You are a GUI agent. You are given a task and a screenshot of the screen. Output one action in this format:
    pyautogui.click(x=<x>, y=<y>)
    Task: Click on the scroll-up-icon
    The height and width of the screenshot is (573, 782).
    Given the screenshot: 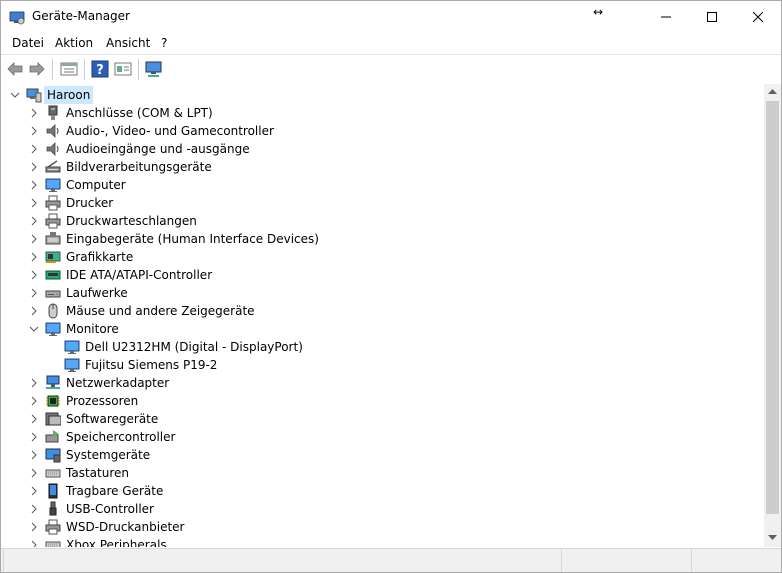 What is the action you would take?
    pyautogui.click(x=772, y=92)
    